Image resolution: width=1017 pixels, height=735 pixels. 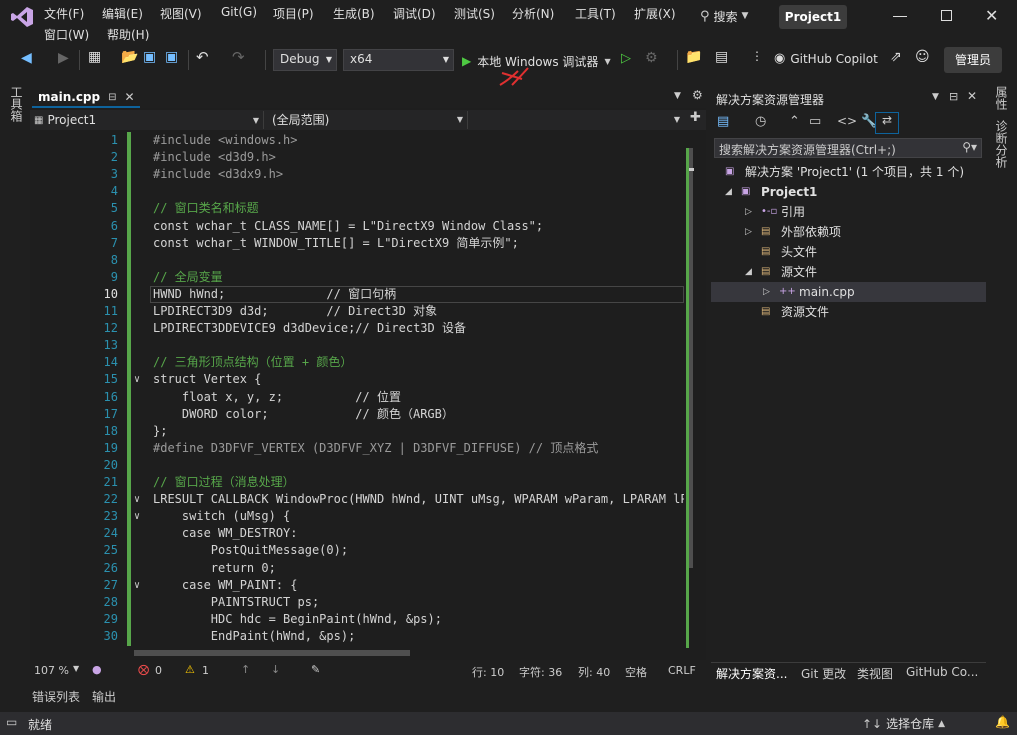 What do you see at coordinates (171, 57) in the screenshot?
I see `save-all-icon: ▣` at bounding box center [171, 57].